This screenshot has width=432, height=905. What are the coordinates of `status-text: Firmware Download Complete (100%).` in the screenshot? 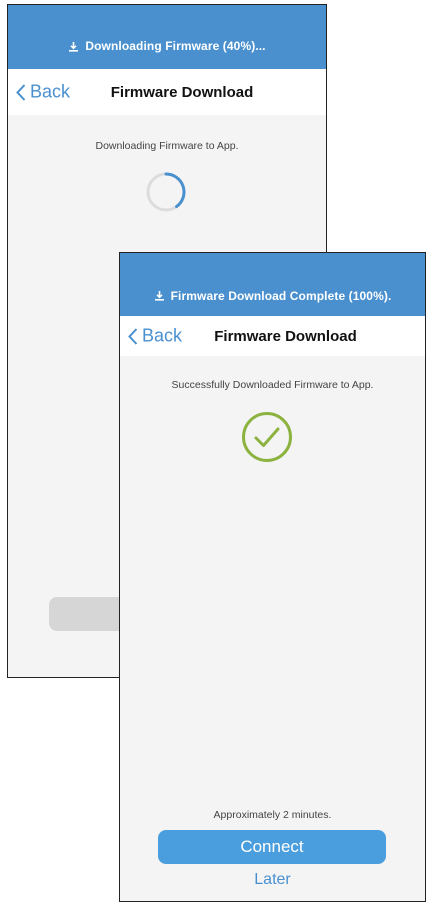 It's located at (281, 295).